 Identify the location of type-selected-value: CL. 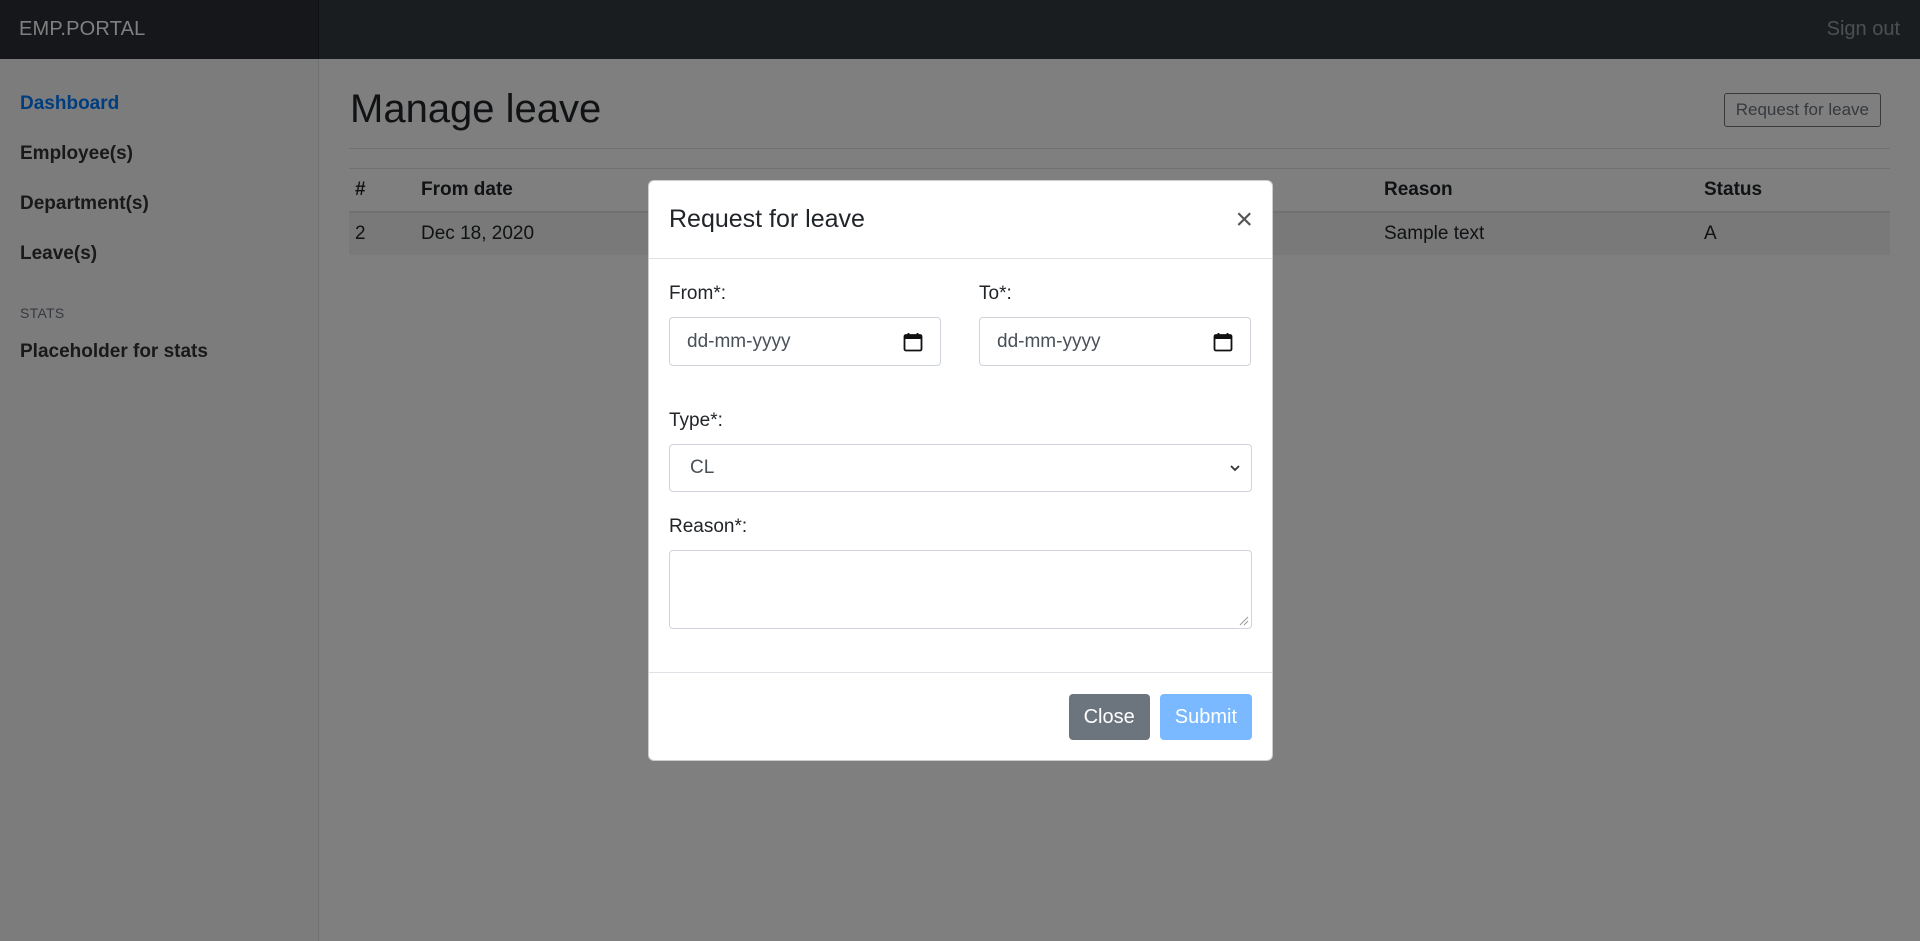
(702, 467).